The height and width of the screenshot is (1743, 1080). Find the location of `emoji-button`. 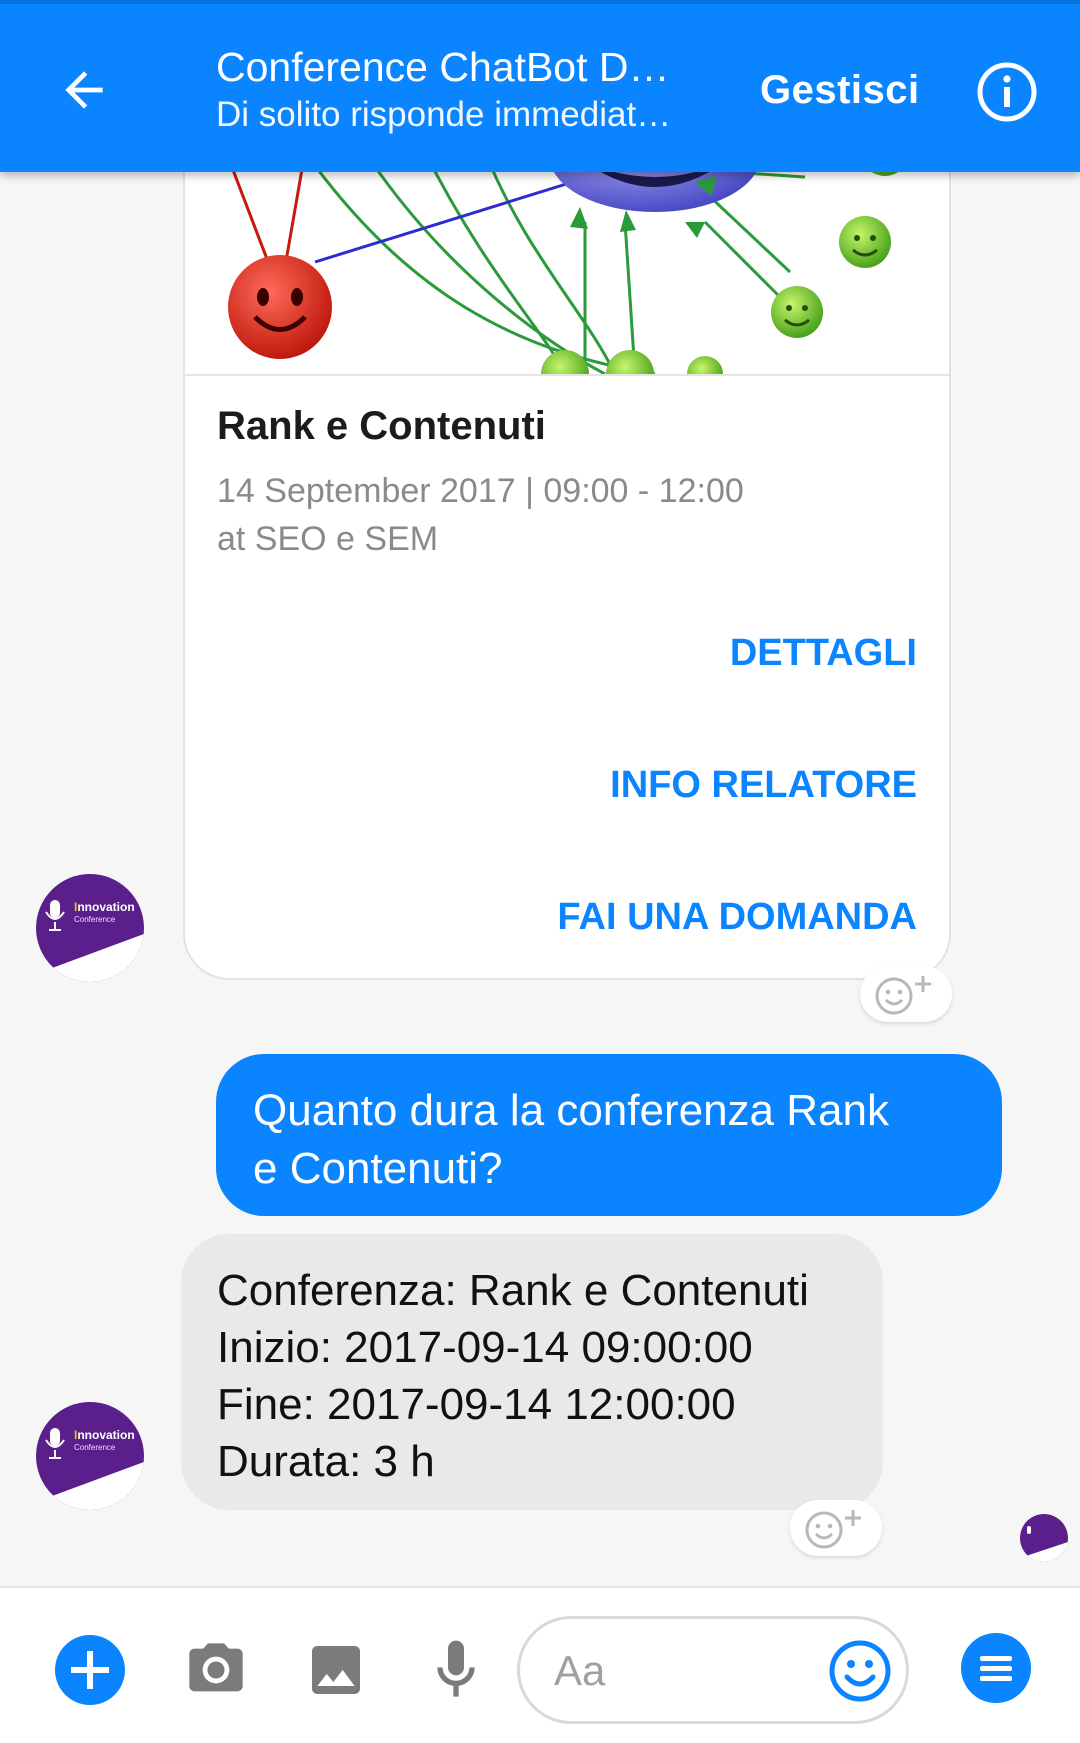

emoji-button is located at coordinates (860, 1673).